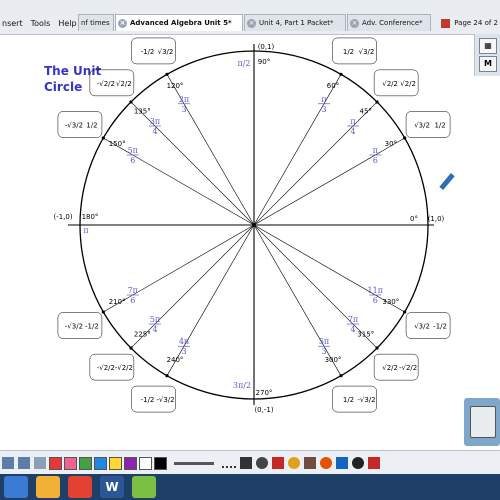  I want to click on undo-icon, so click(358, 463).